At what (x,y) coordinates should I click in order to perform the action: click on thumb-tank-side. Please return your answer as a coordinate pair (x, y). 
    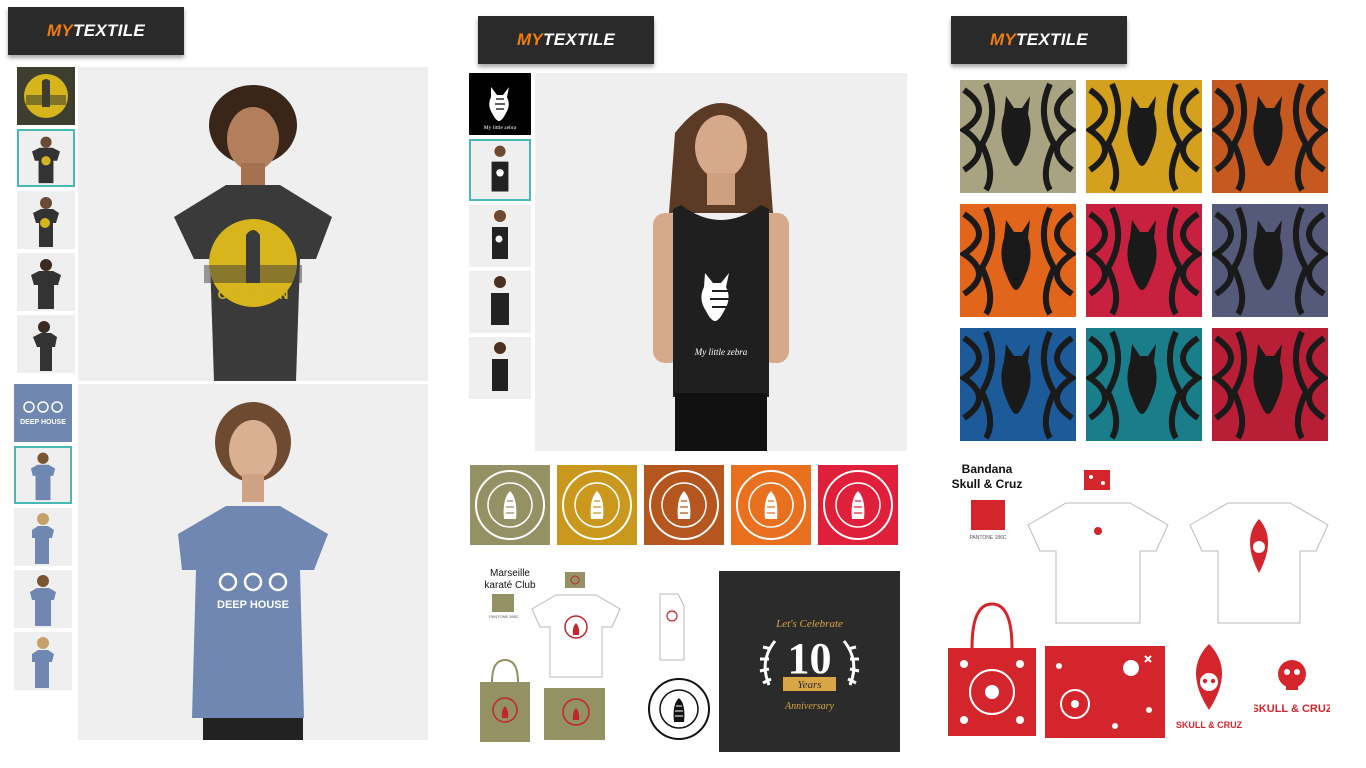
    Looking at the image, I should click on (500, 236).